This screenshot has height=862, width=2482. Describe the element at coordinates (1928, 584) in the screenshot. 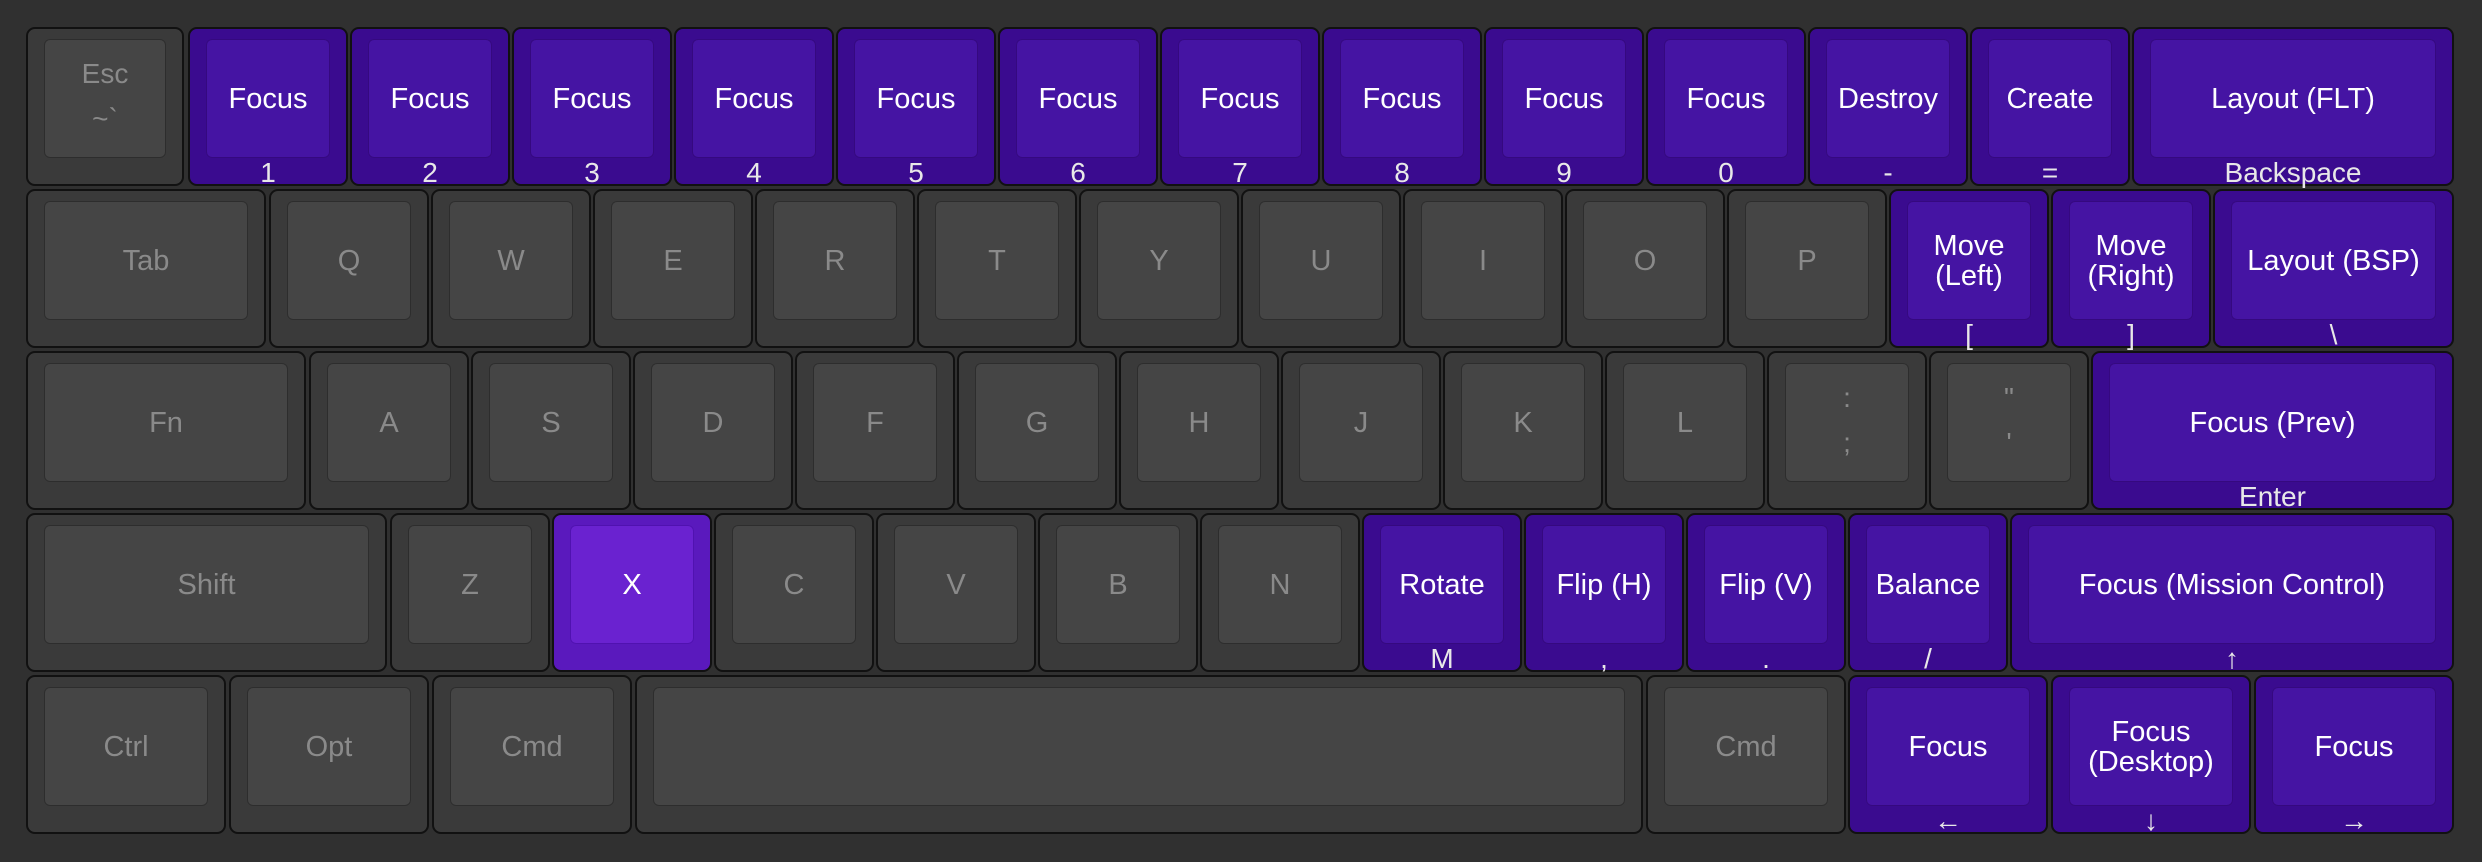

I see `key-label: Balance` at that location.